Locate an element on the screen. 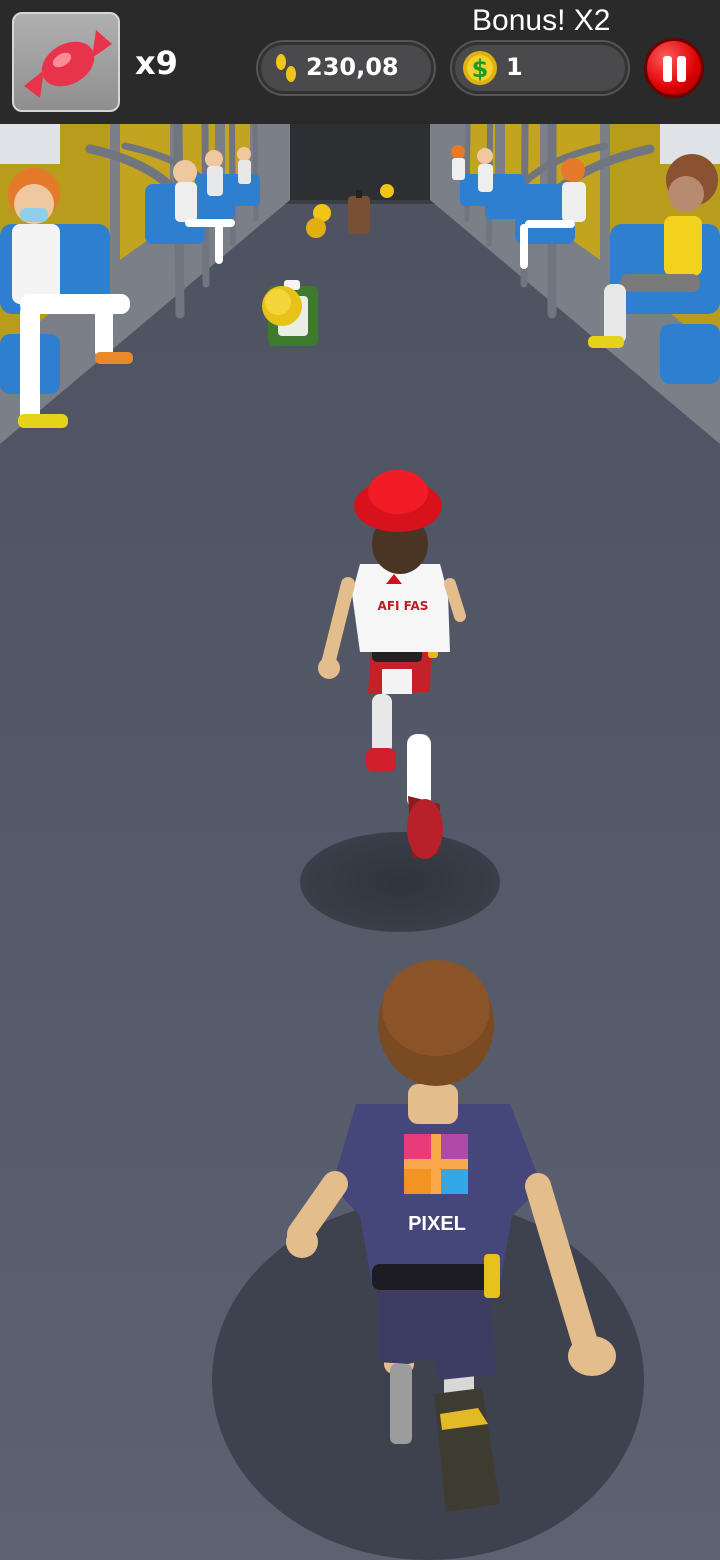 This screenshot has height=1560, width=720. rival-shirt-logo: AFI FAS is located at coordinates (403, 606).